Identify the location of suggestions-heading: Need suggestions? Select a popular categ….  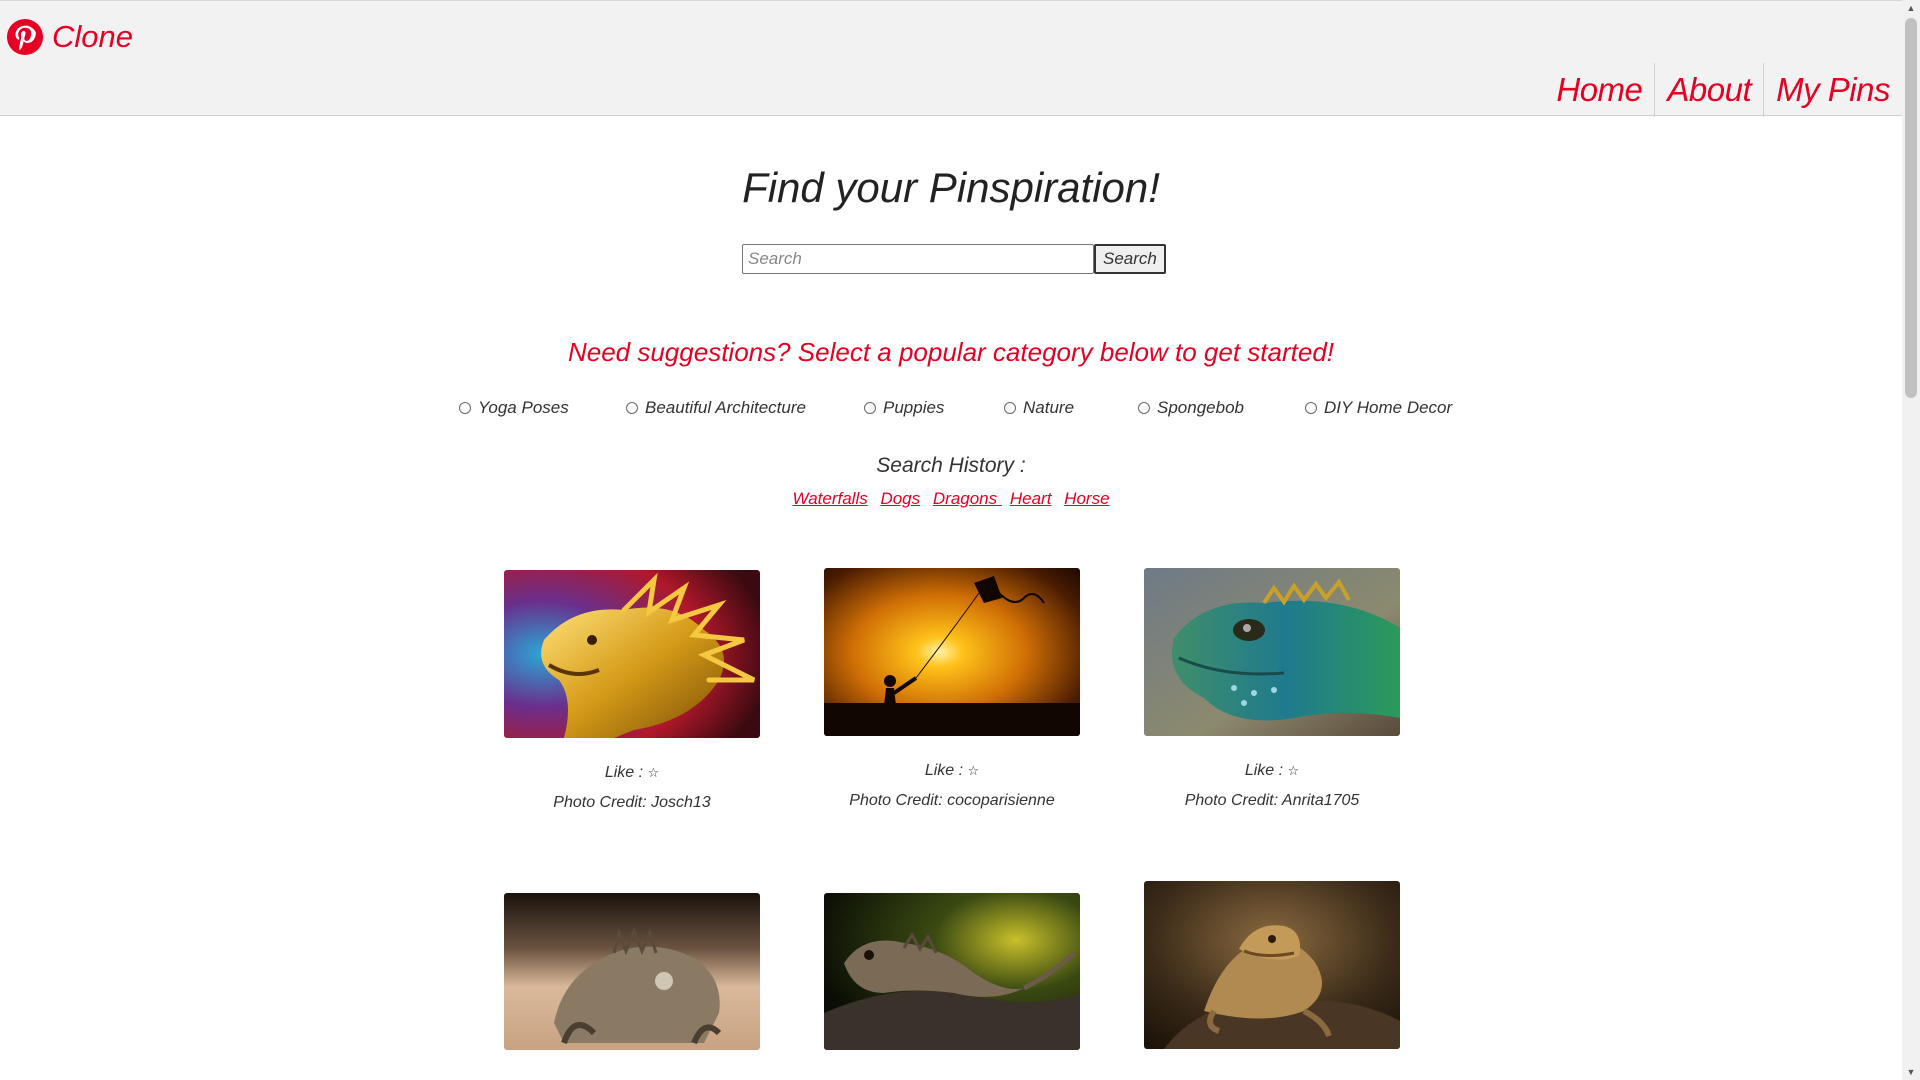
(951, 352).